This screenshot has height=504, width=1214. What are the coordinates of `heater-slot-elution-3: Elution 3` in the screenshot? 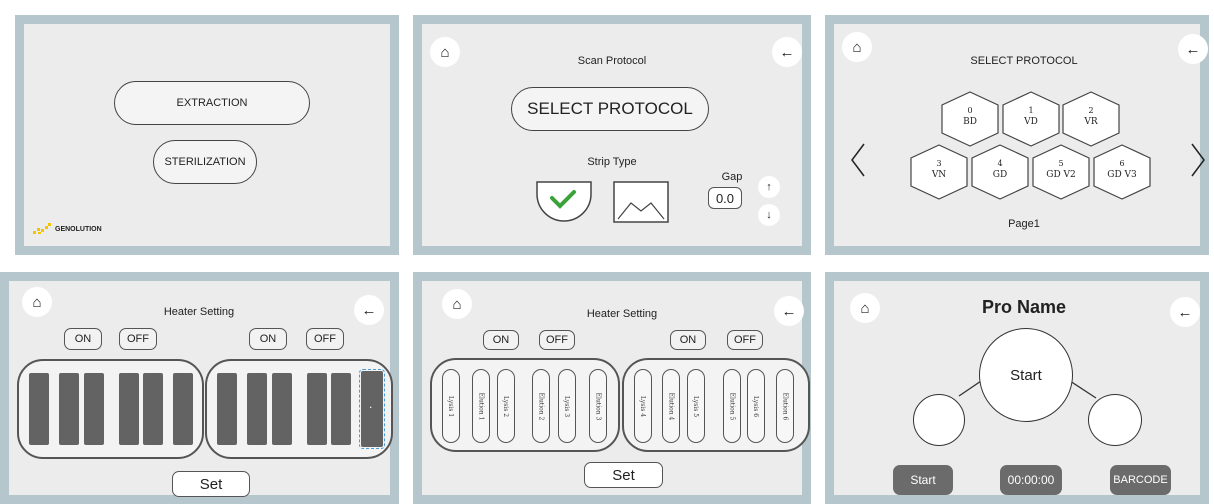 It's located at (598, 406).